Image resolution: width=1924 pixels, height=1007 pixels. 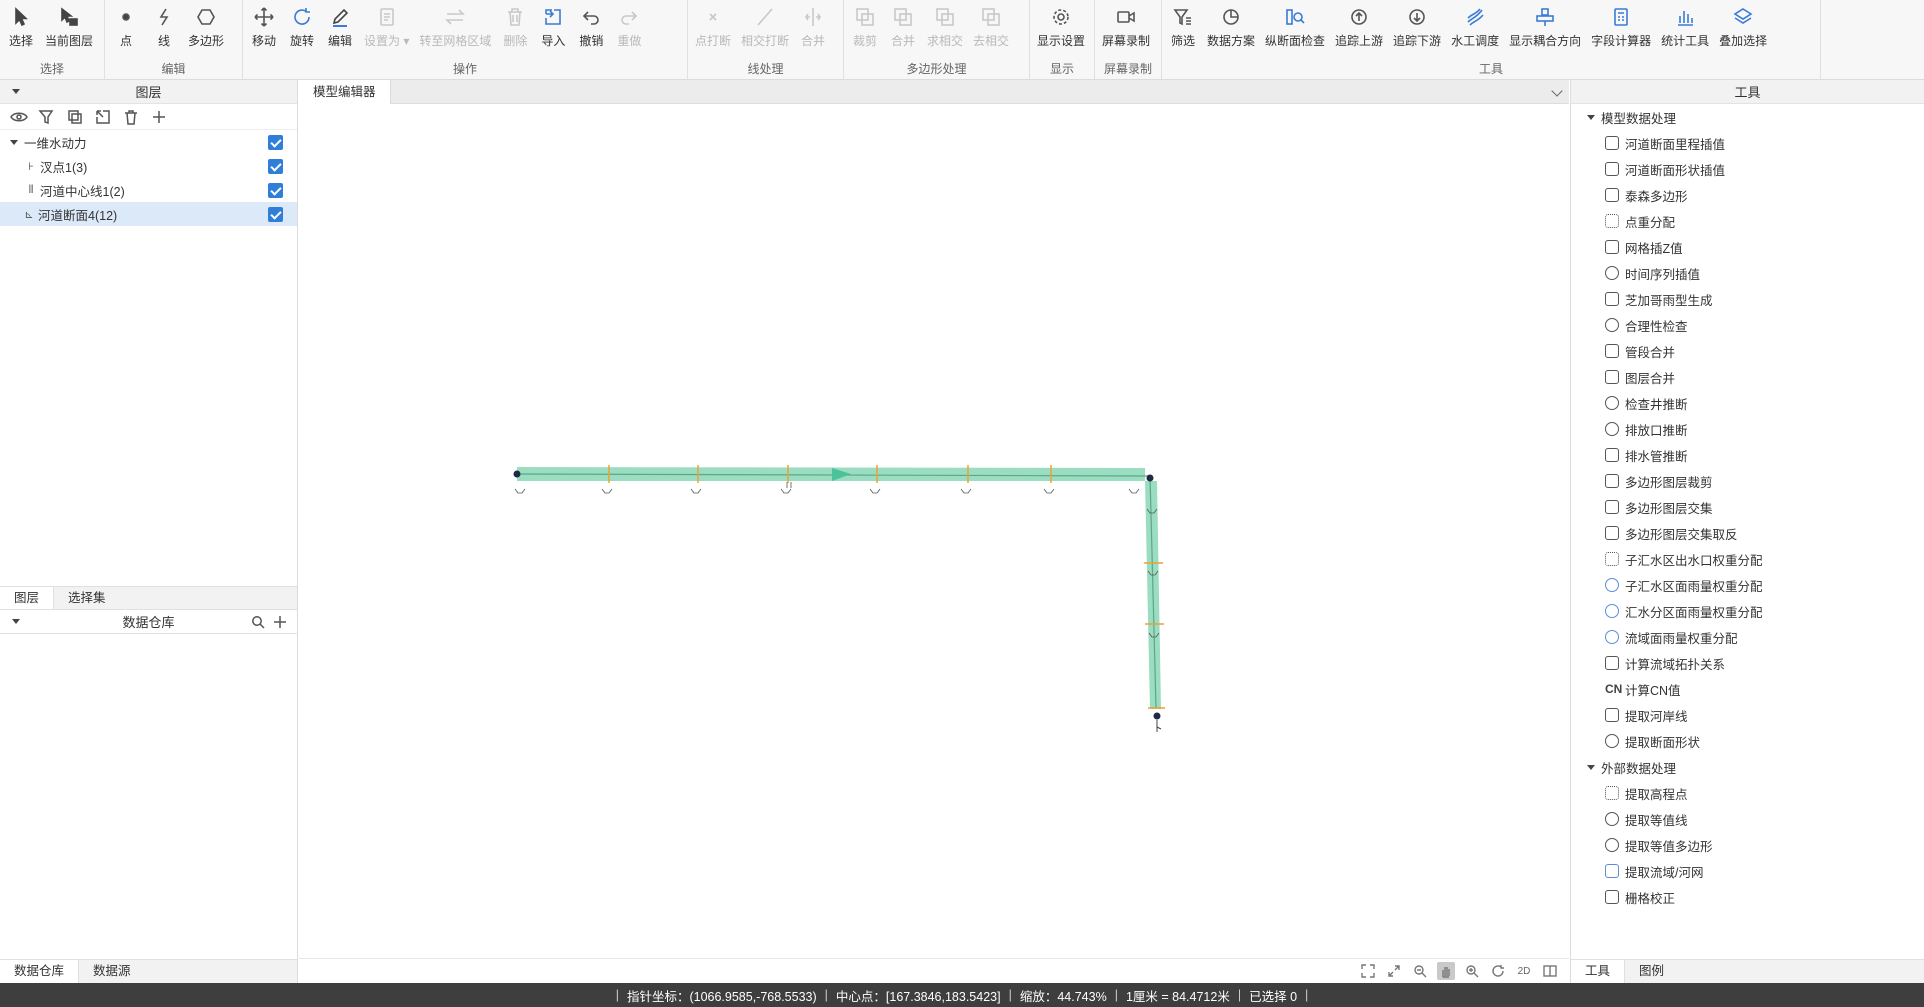 What do you see at coordinates (340, 30) in the screenshot?
I see `edit-button: 编辑` at bounding box center [340, 30].